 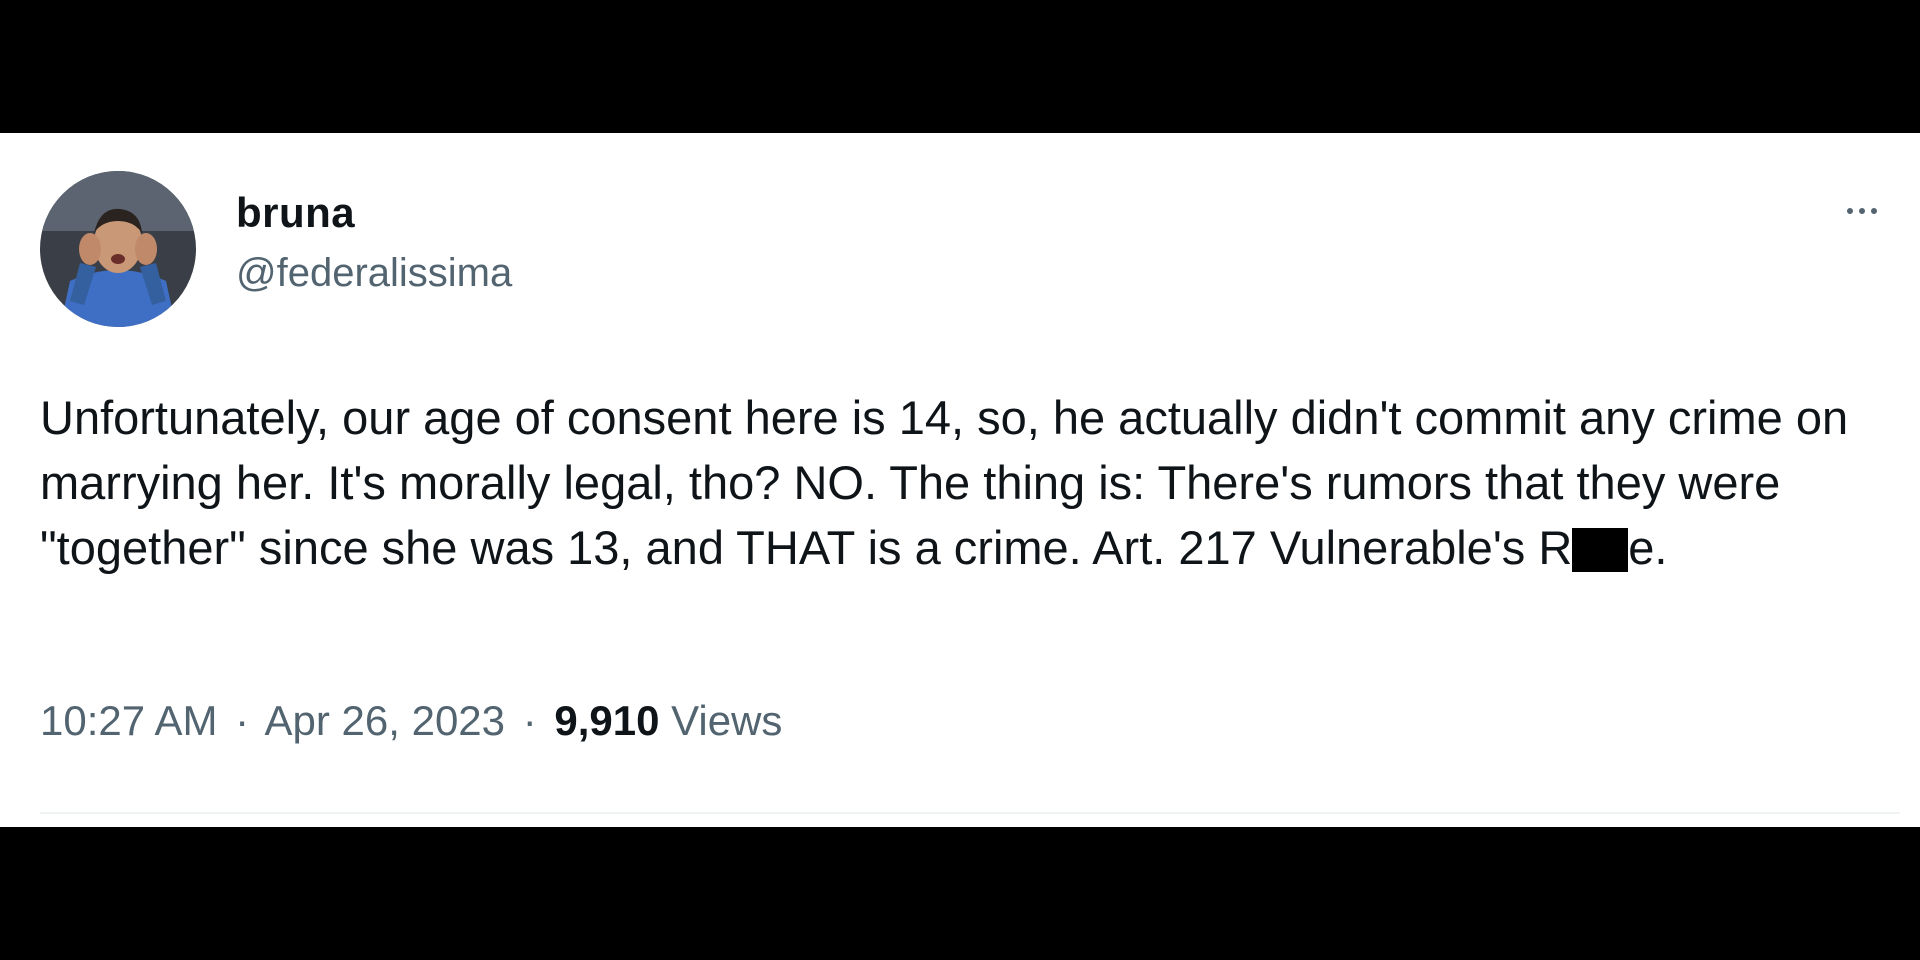 I want to click on more-horizontal-icon, so click(x=1850, y=211).